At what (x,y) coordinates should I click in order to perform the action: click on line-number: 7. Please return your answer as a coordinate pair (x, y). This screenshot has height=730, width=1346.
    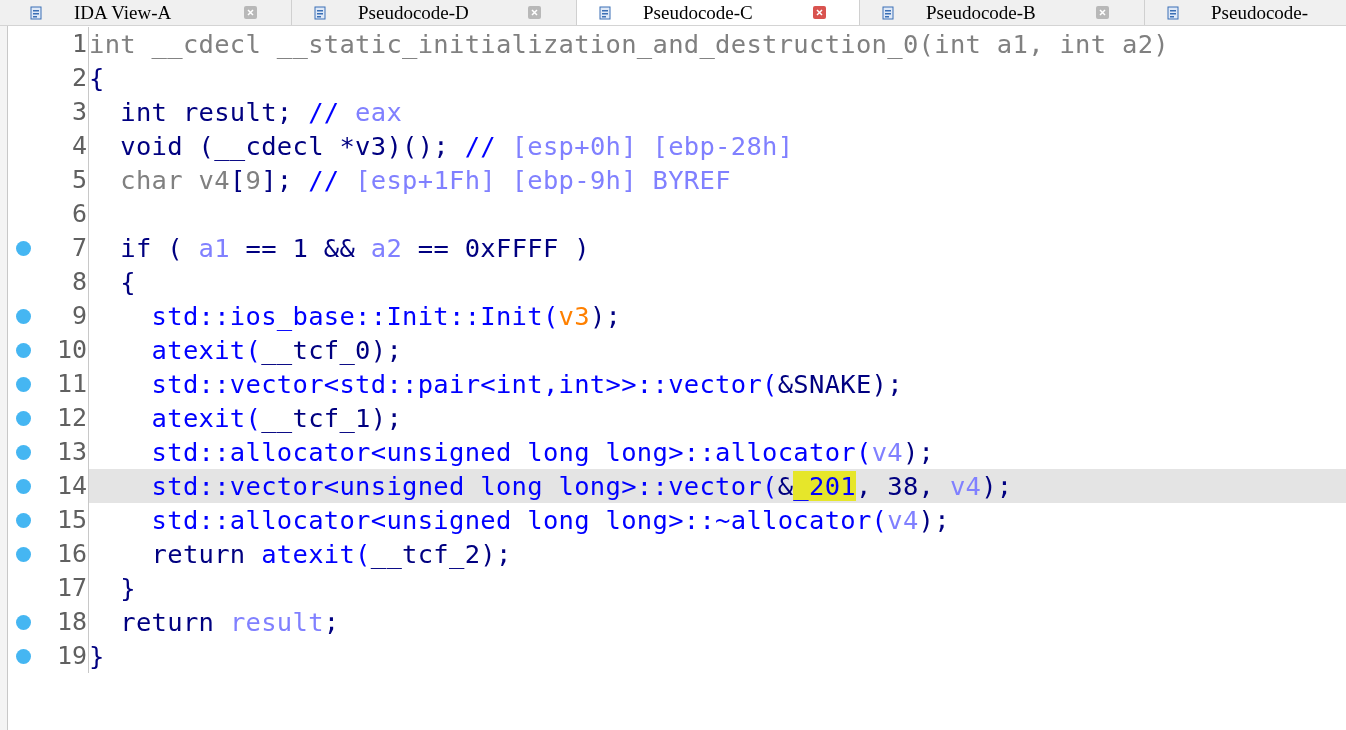
    Looking at the image, I should click on (79, 248).